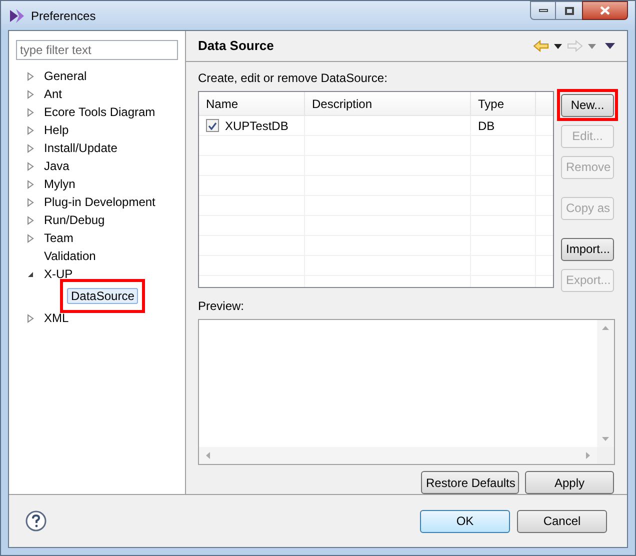 The height and width of the screenshot is (556, 636). I want to click on dialog-button: Cancel, so click(562, 521).